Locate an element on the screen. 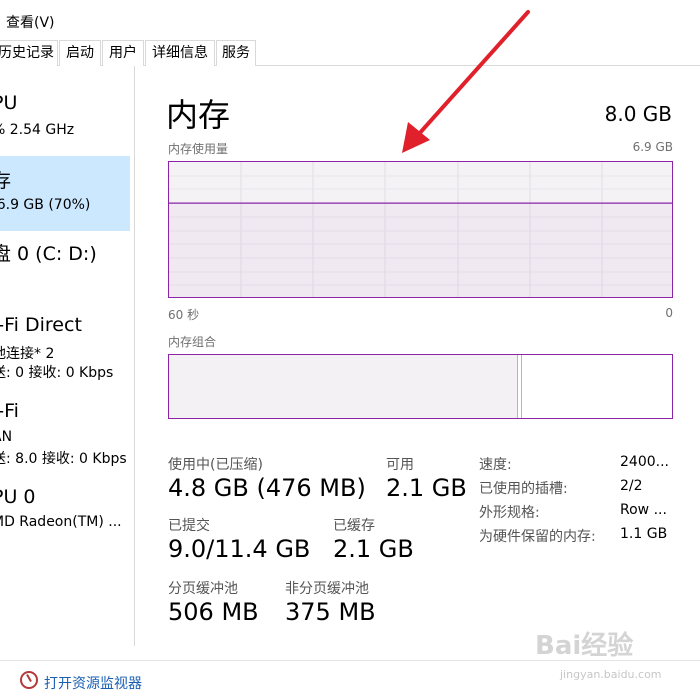 The image size is (700, 700). speed-label: 速度: is located at coordinates (495, 465).